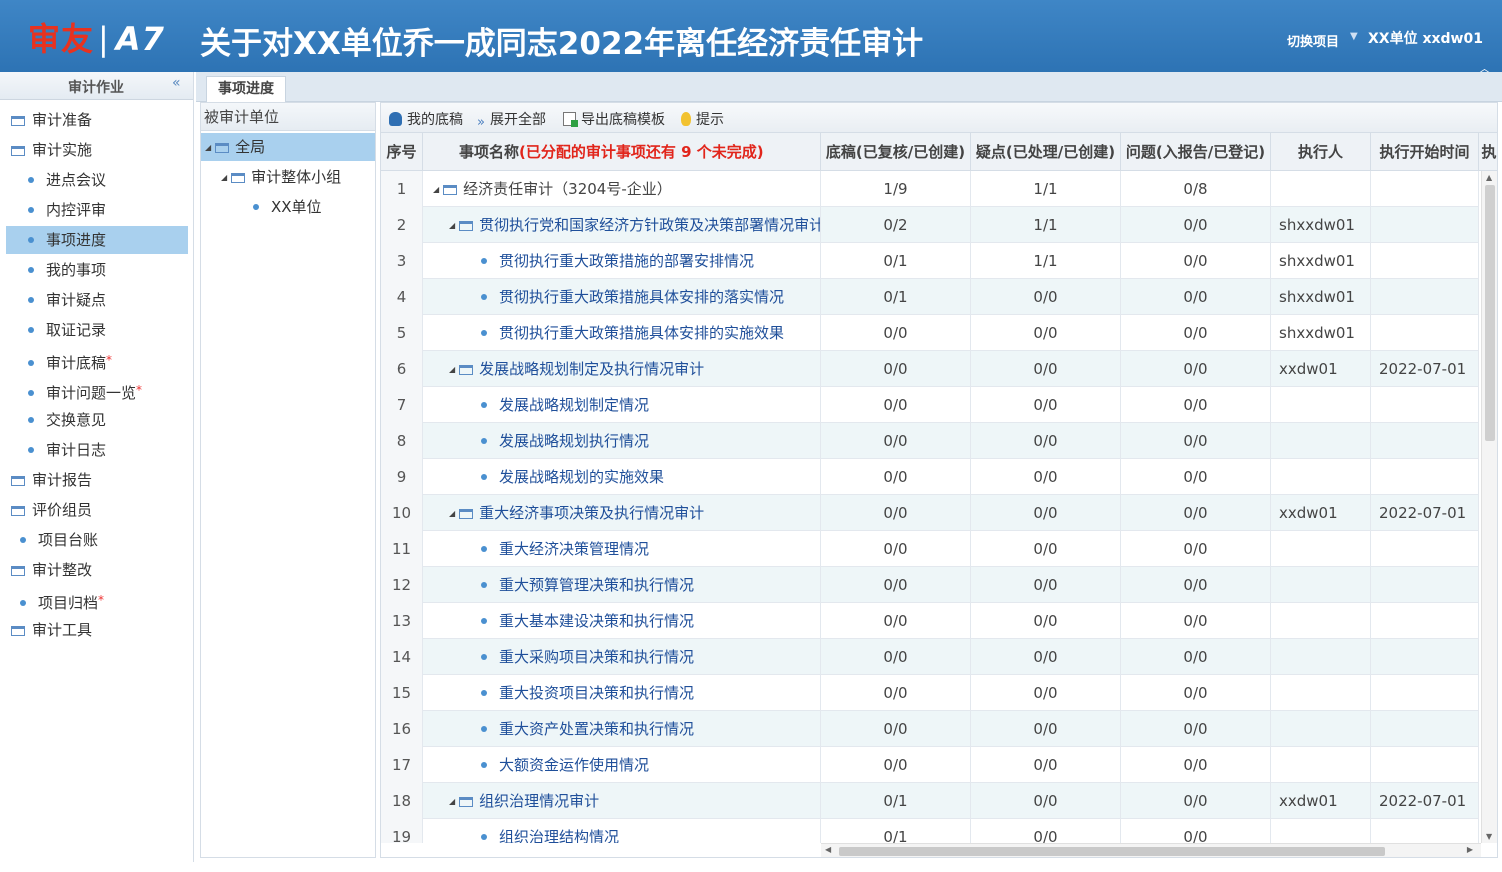 The width and height of the screenshot is (1502, 872). I want to click on item-name-link: 发展战略规划制定情况, so click(574, 405).